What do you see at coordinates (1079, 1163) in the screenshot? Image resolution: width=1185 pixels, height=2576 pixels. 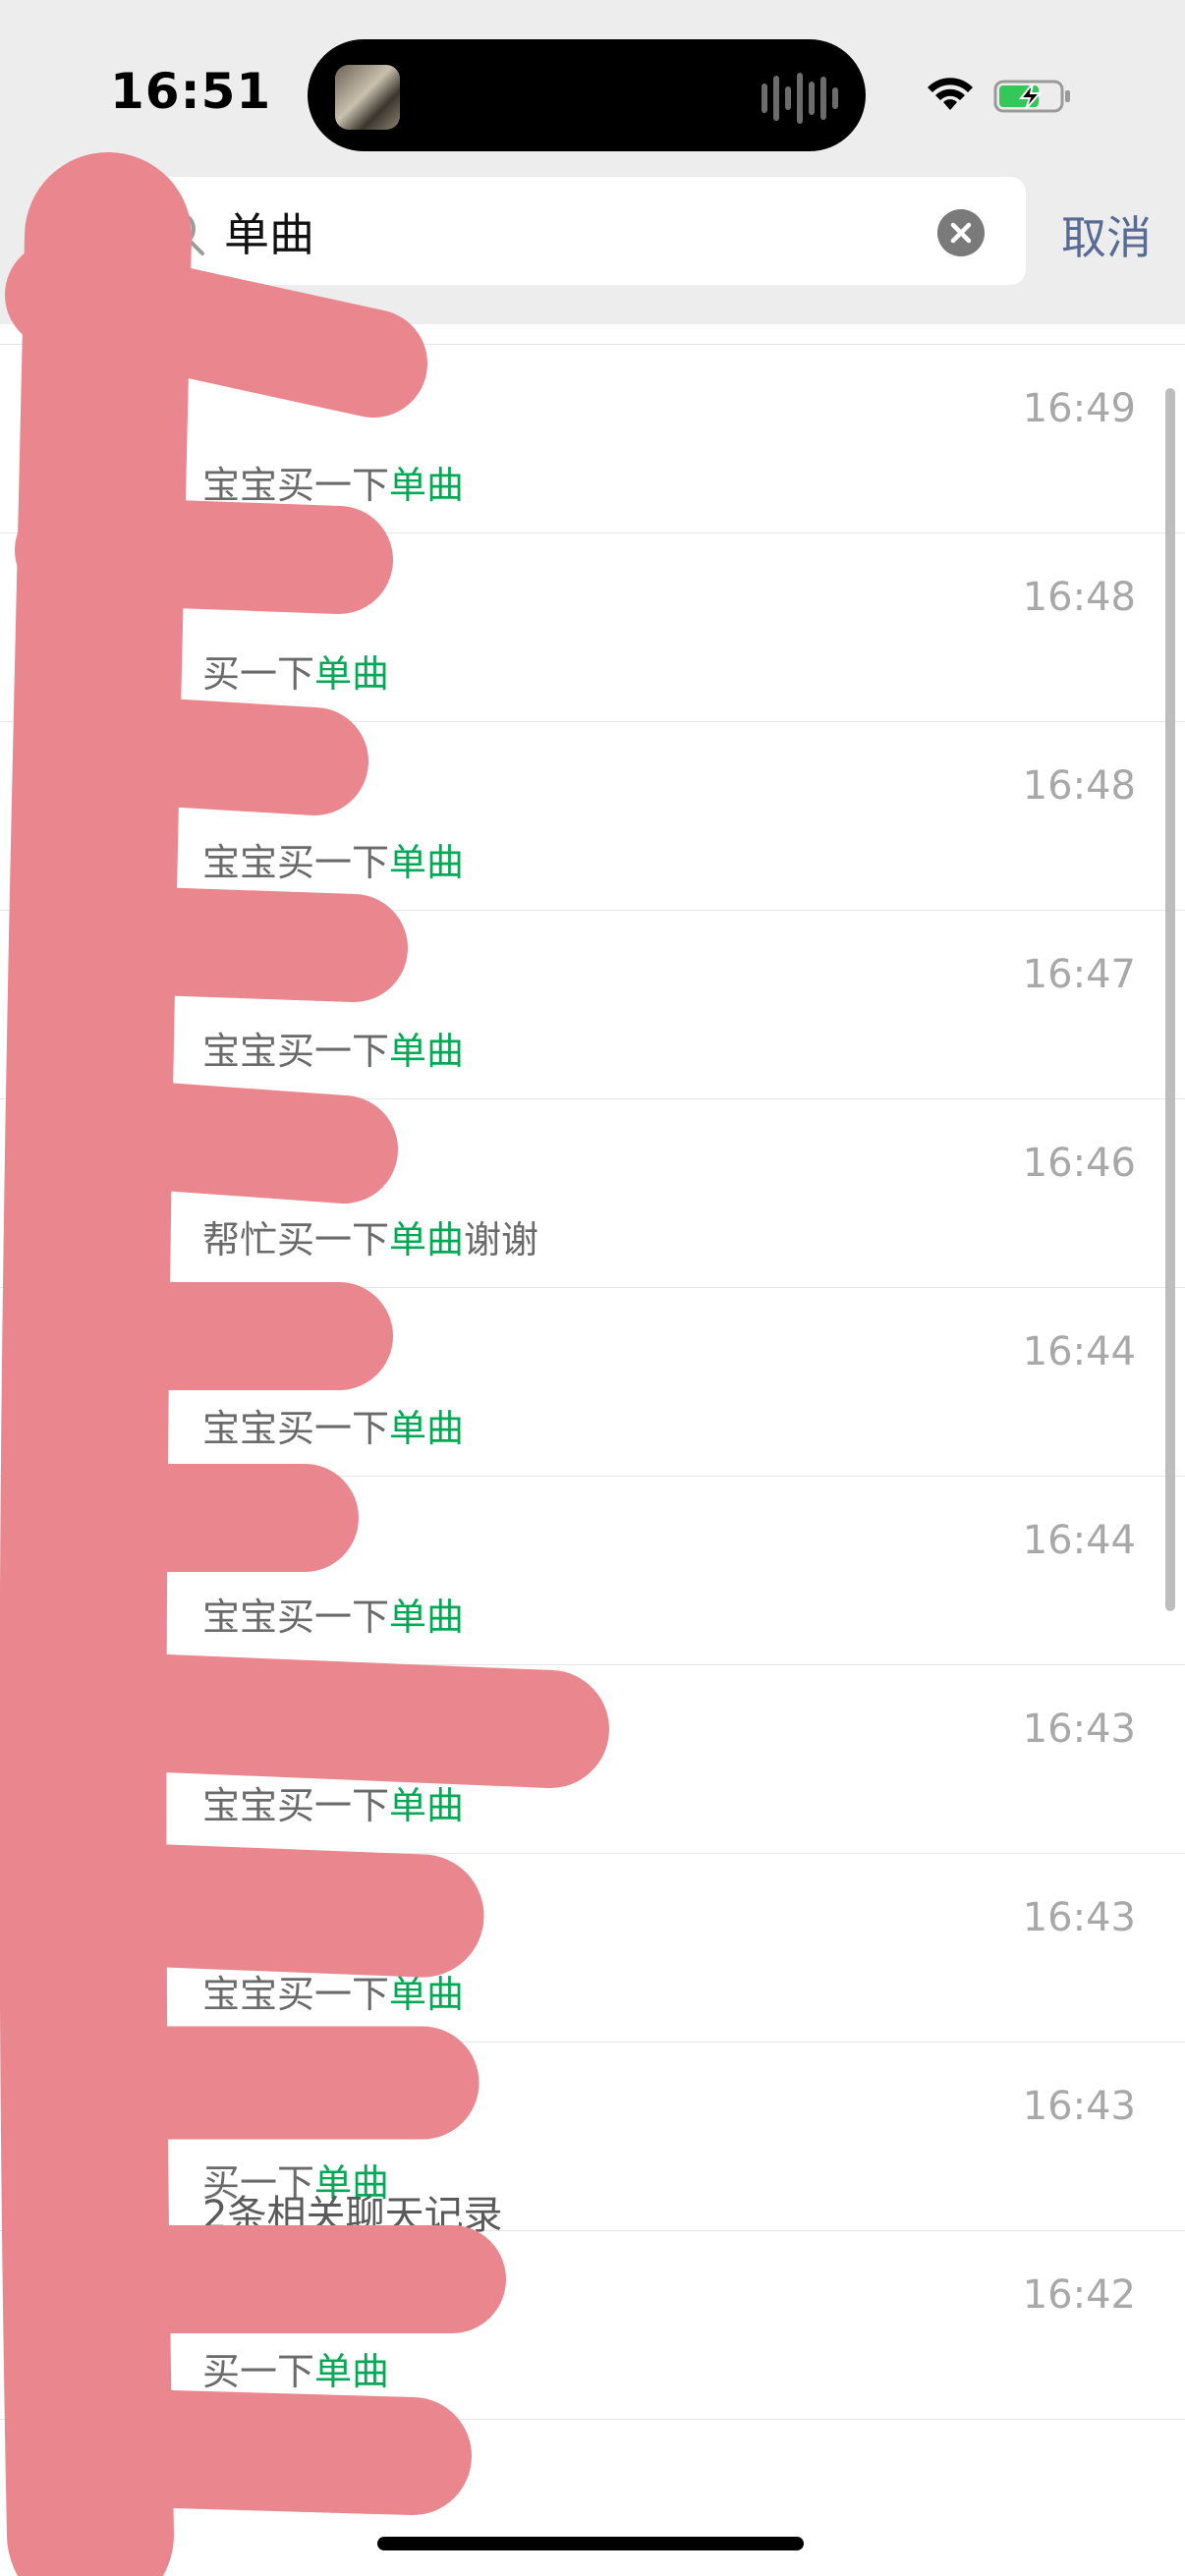 I see `result-time: 16:46` at bounding box center [1079, 1163].